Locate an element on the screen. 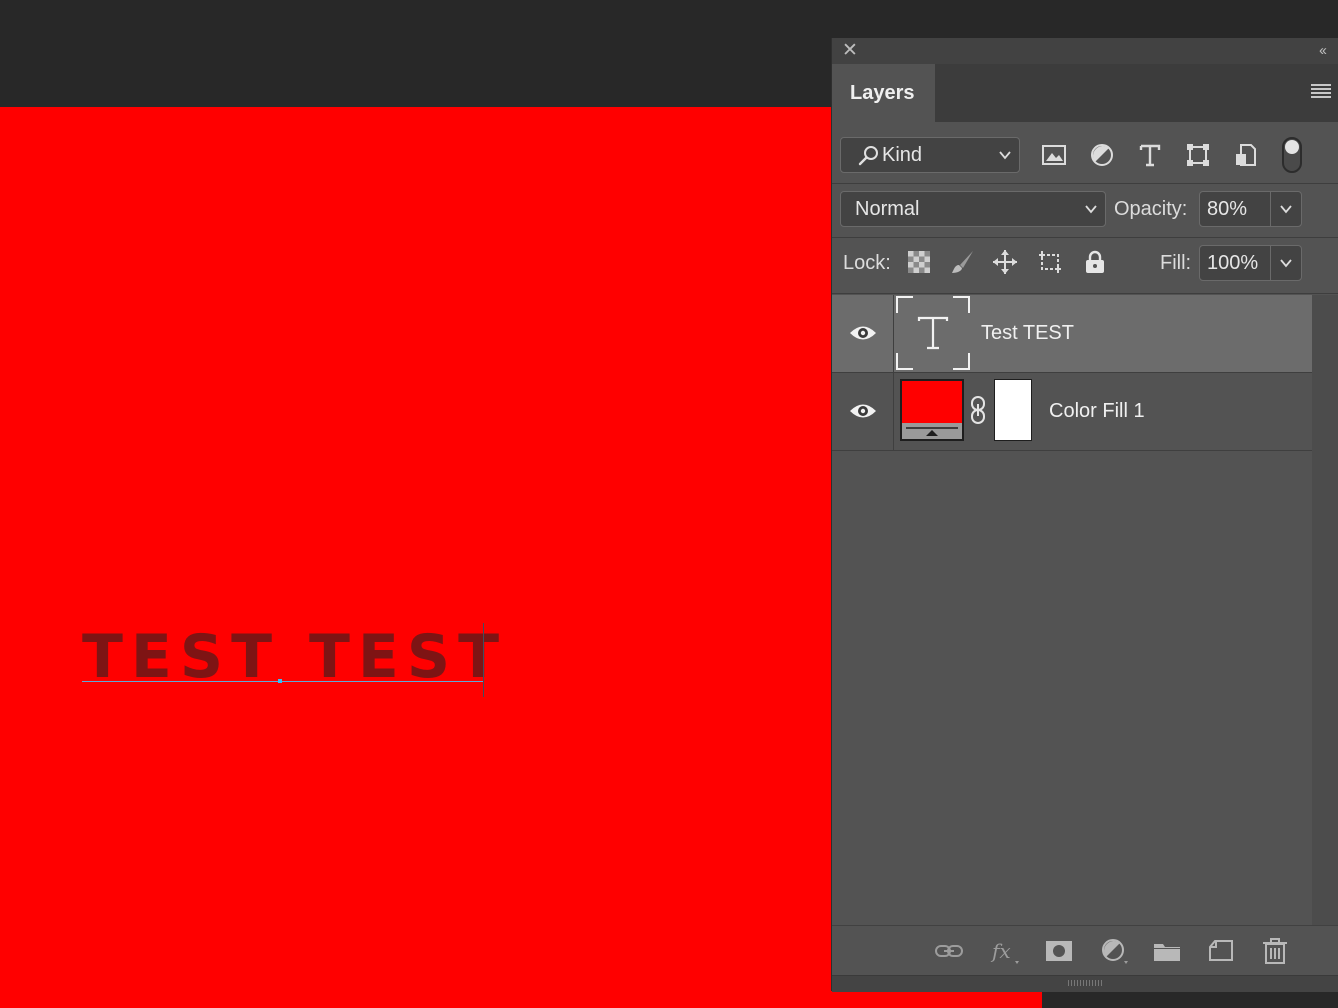  chain-link-icon is located at coordinates (978, 410).